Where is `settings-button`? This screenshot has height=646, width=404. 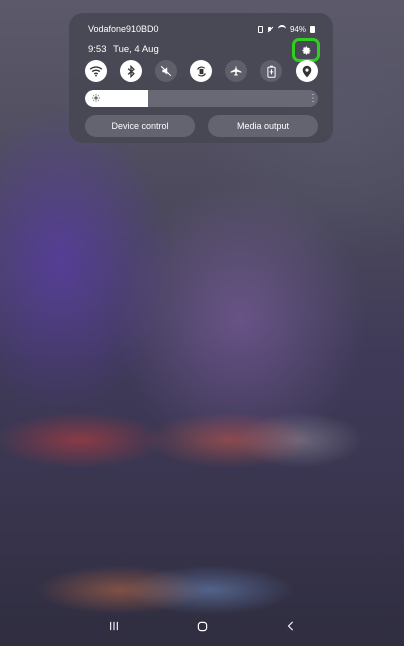 settings-button is located at coordinates (306, 50).